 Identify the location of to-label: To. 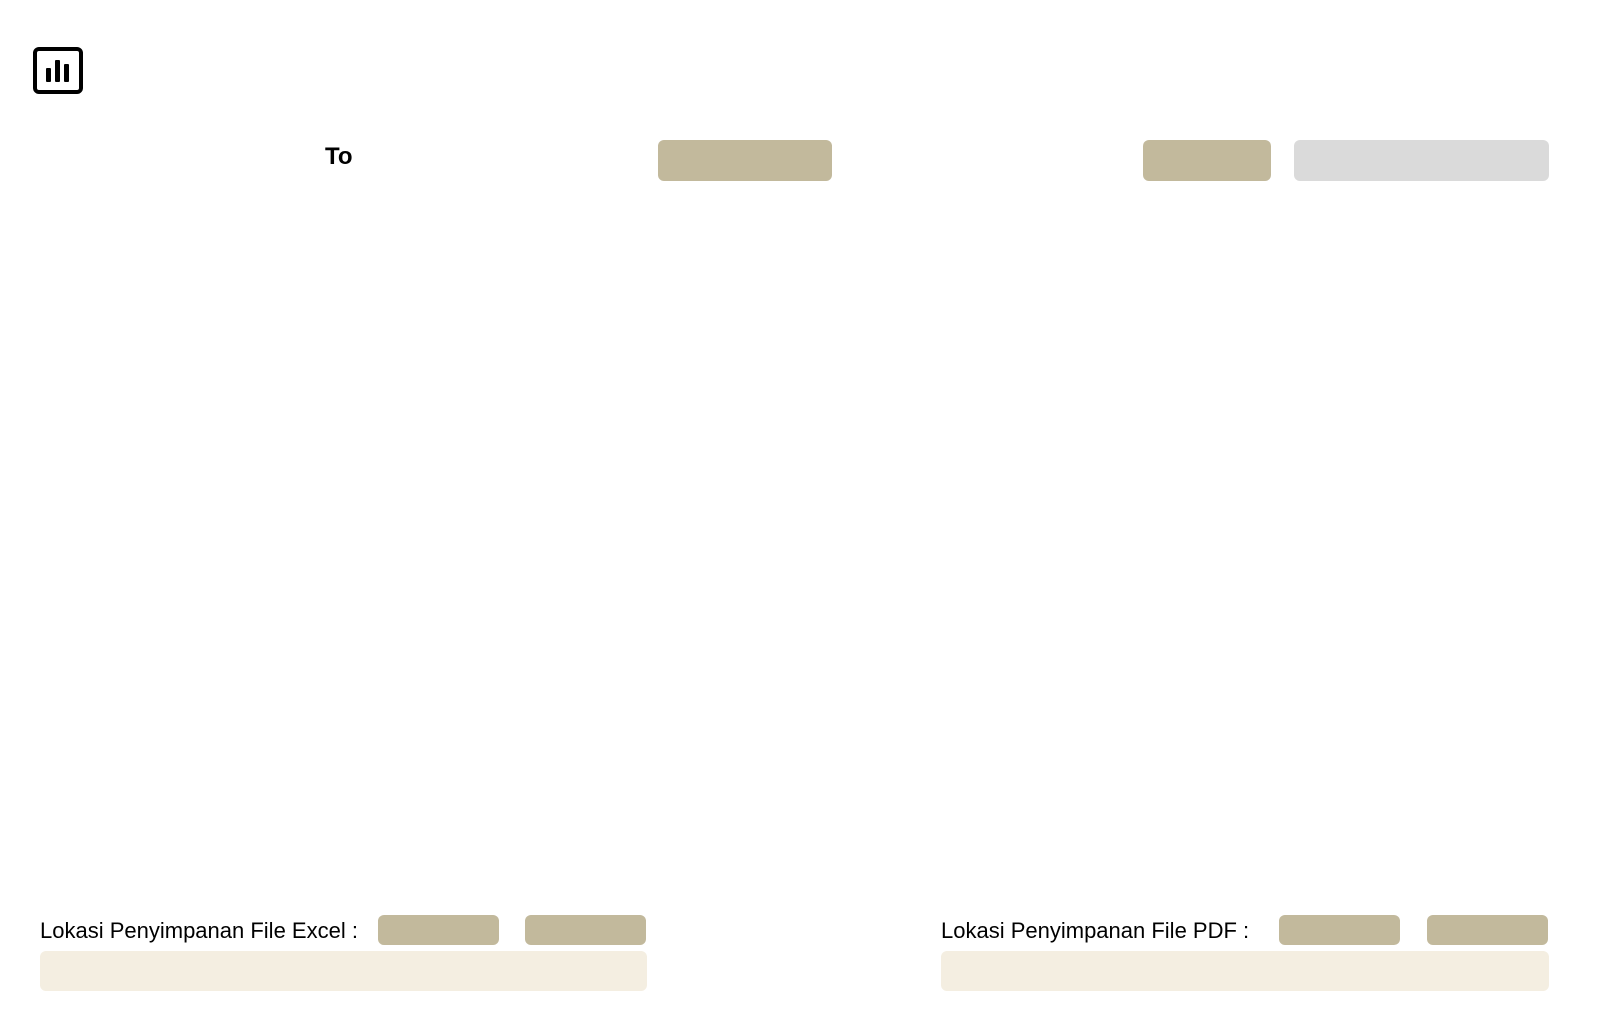
(339, 156).